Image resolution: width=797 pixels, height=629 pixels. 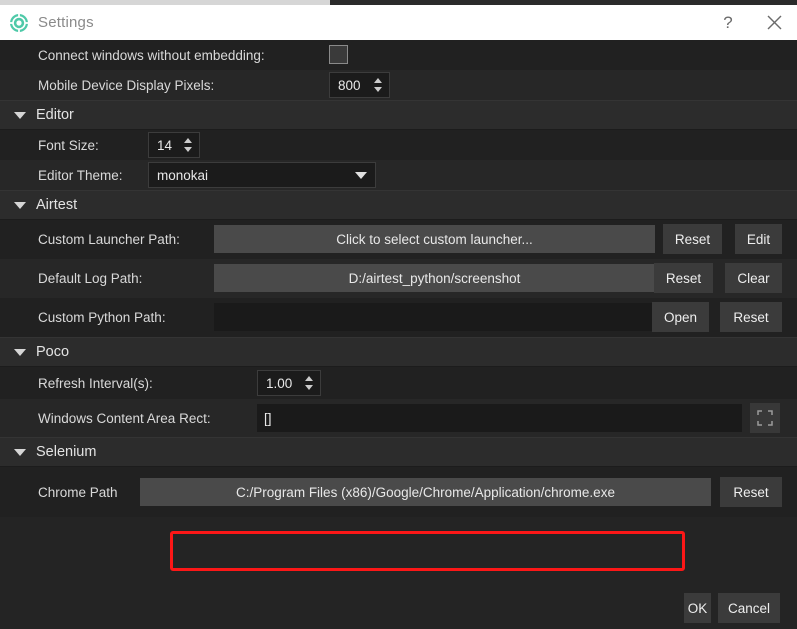 I want to click on custom-launcher-label: Custom Launcher Path:, so click(x=109, y=239).